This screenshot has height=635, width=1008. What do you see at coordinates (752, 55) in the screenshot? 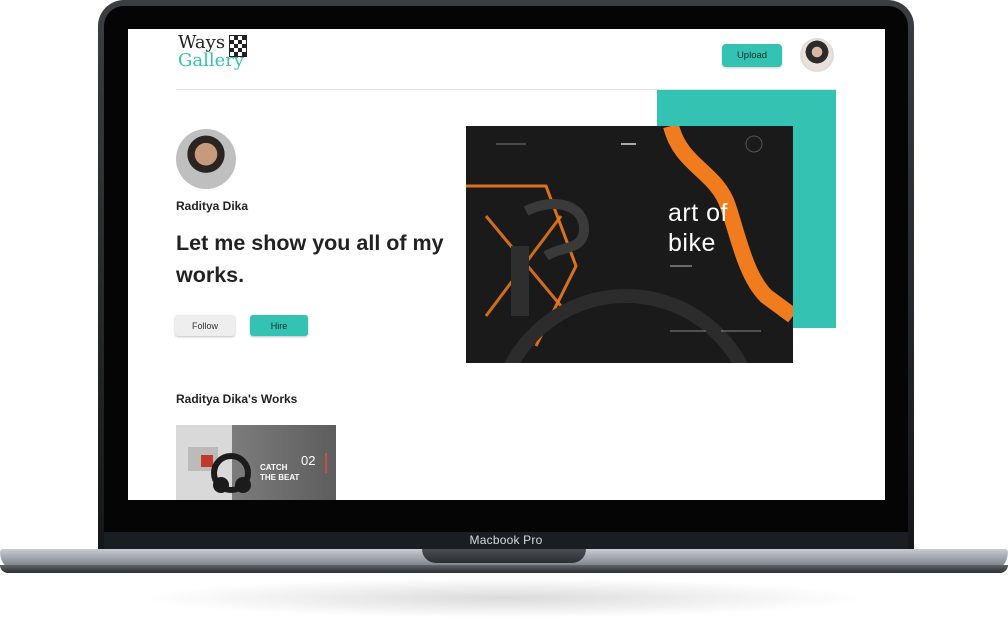
I see `upload-button: Upload` at bounding box center [752, 55].